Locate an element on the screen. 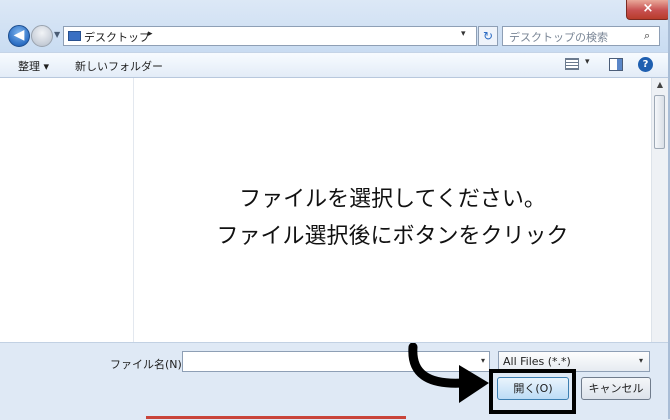 This screenshot has width=670, height=420. cancel-button: キャンセル is located at coordinates (616, 388).